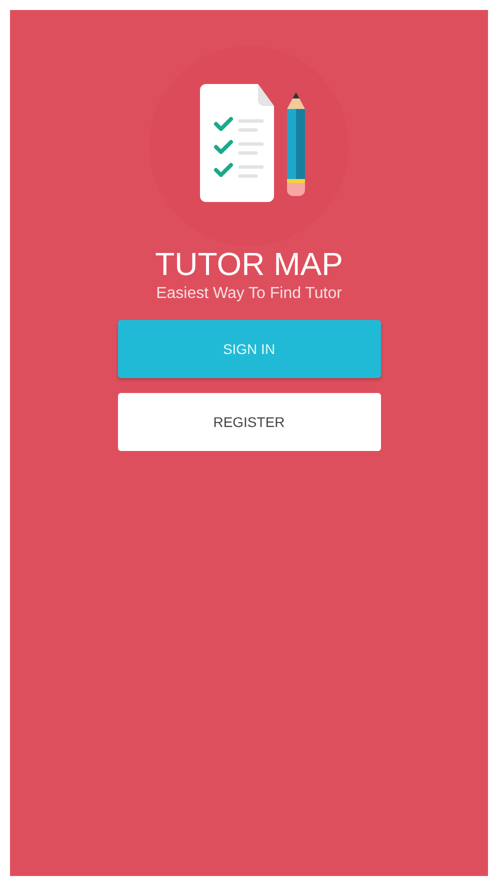 The width and height of the screenshot is (492, 884). Describe the element at coordinates (296, 144) in the screenshot. I see `pencil-icon` at that location.